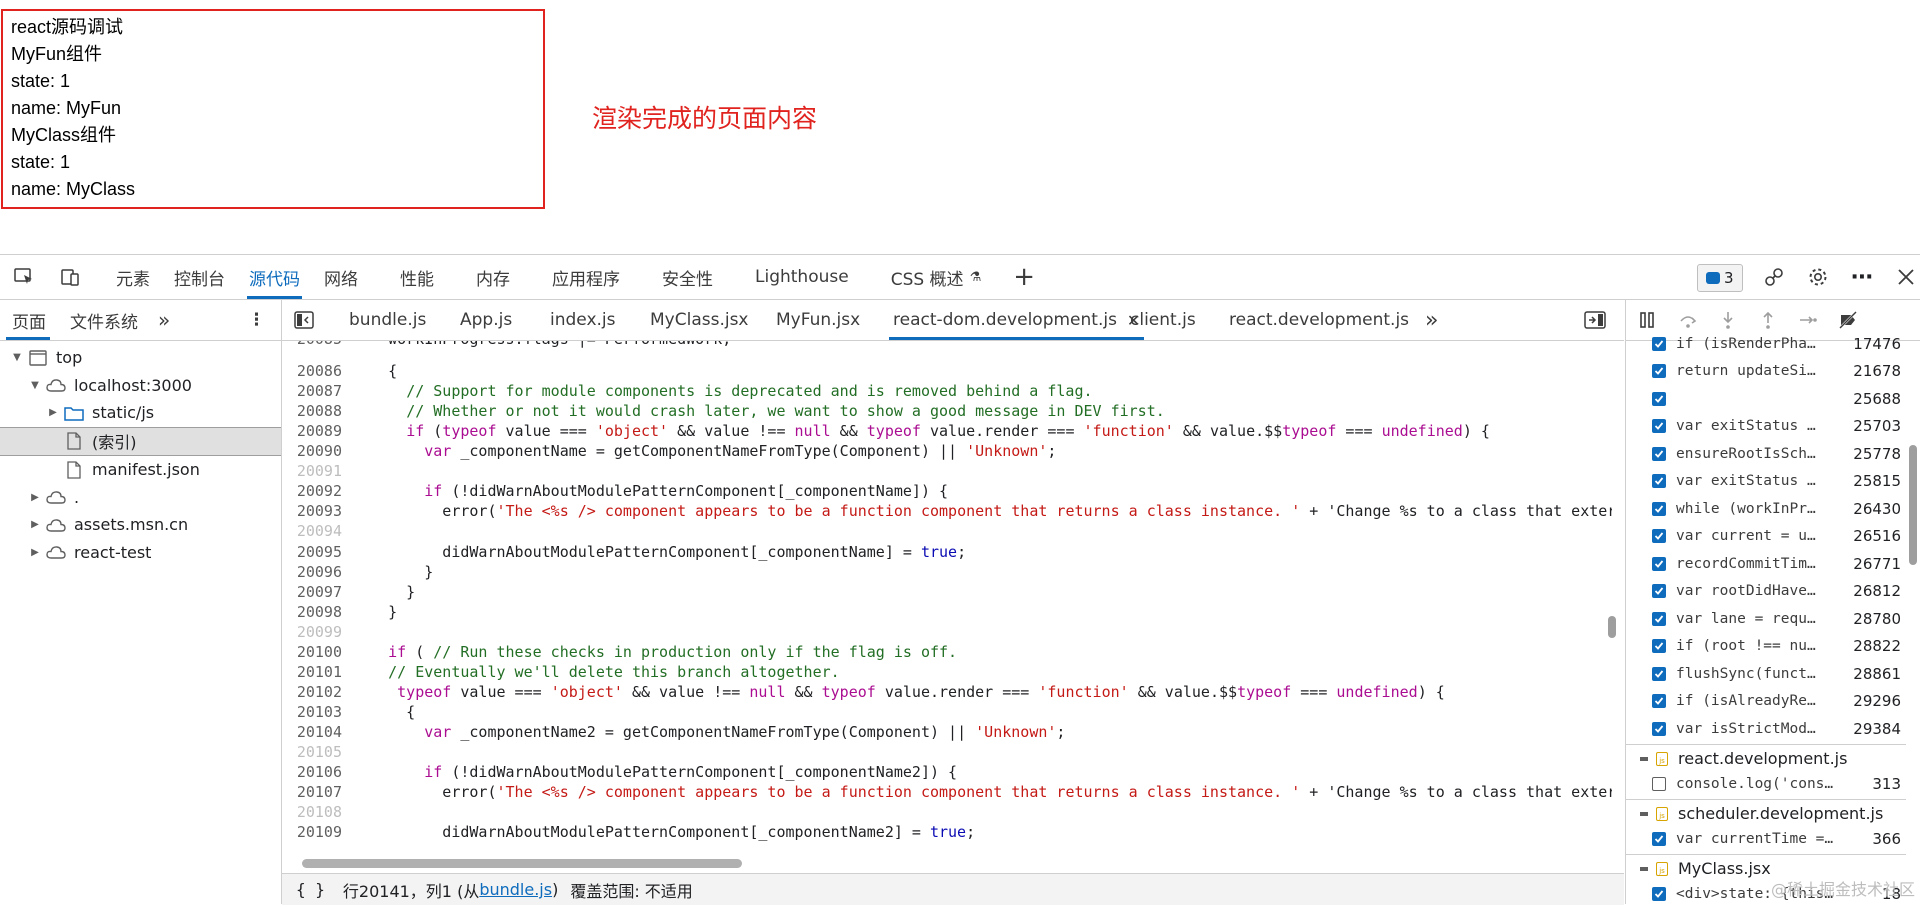 The height and width of the screenshot is (908, 1920). What do you see at coordinates (317, 832) in the screenshot?
I see `line-number: 20109` at bounding box center [317, 832].